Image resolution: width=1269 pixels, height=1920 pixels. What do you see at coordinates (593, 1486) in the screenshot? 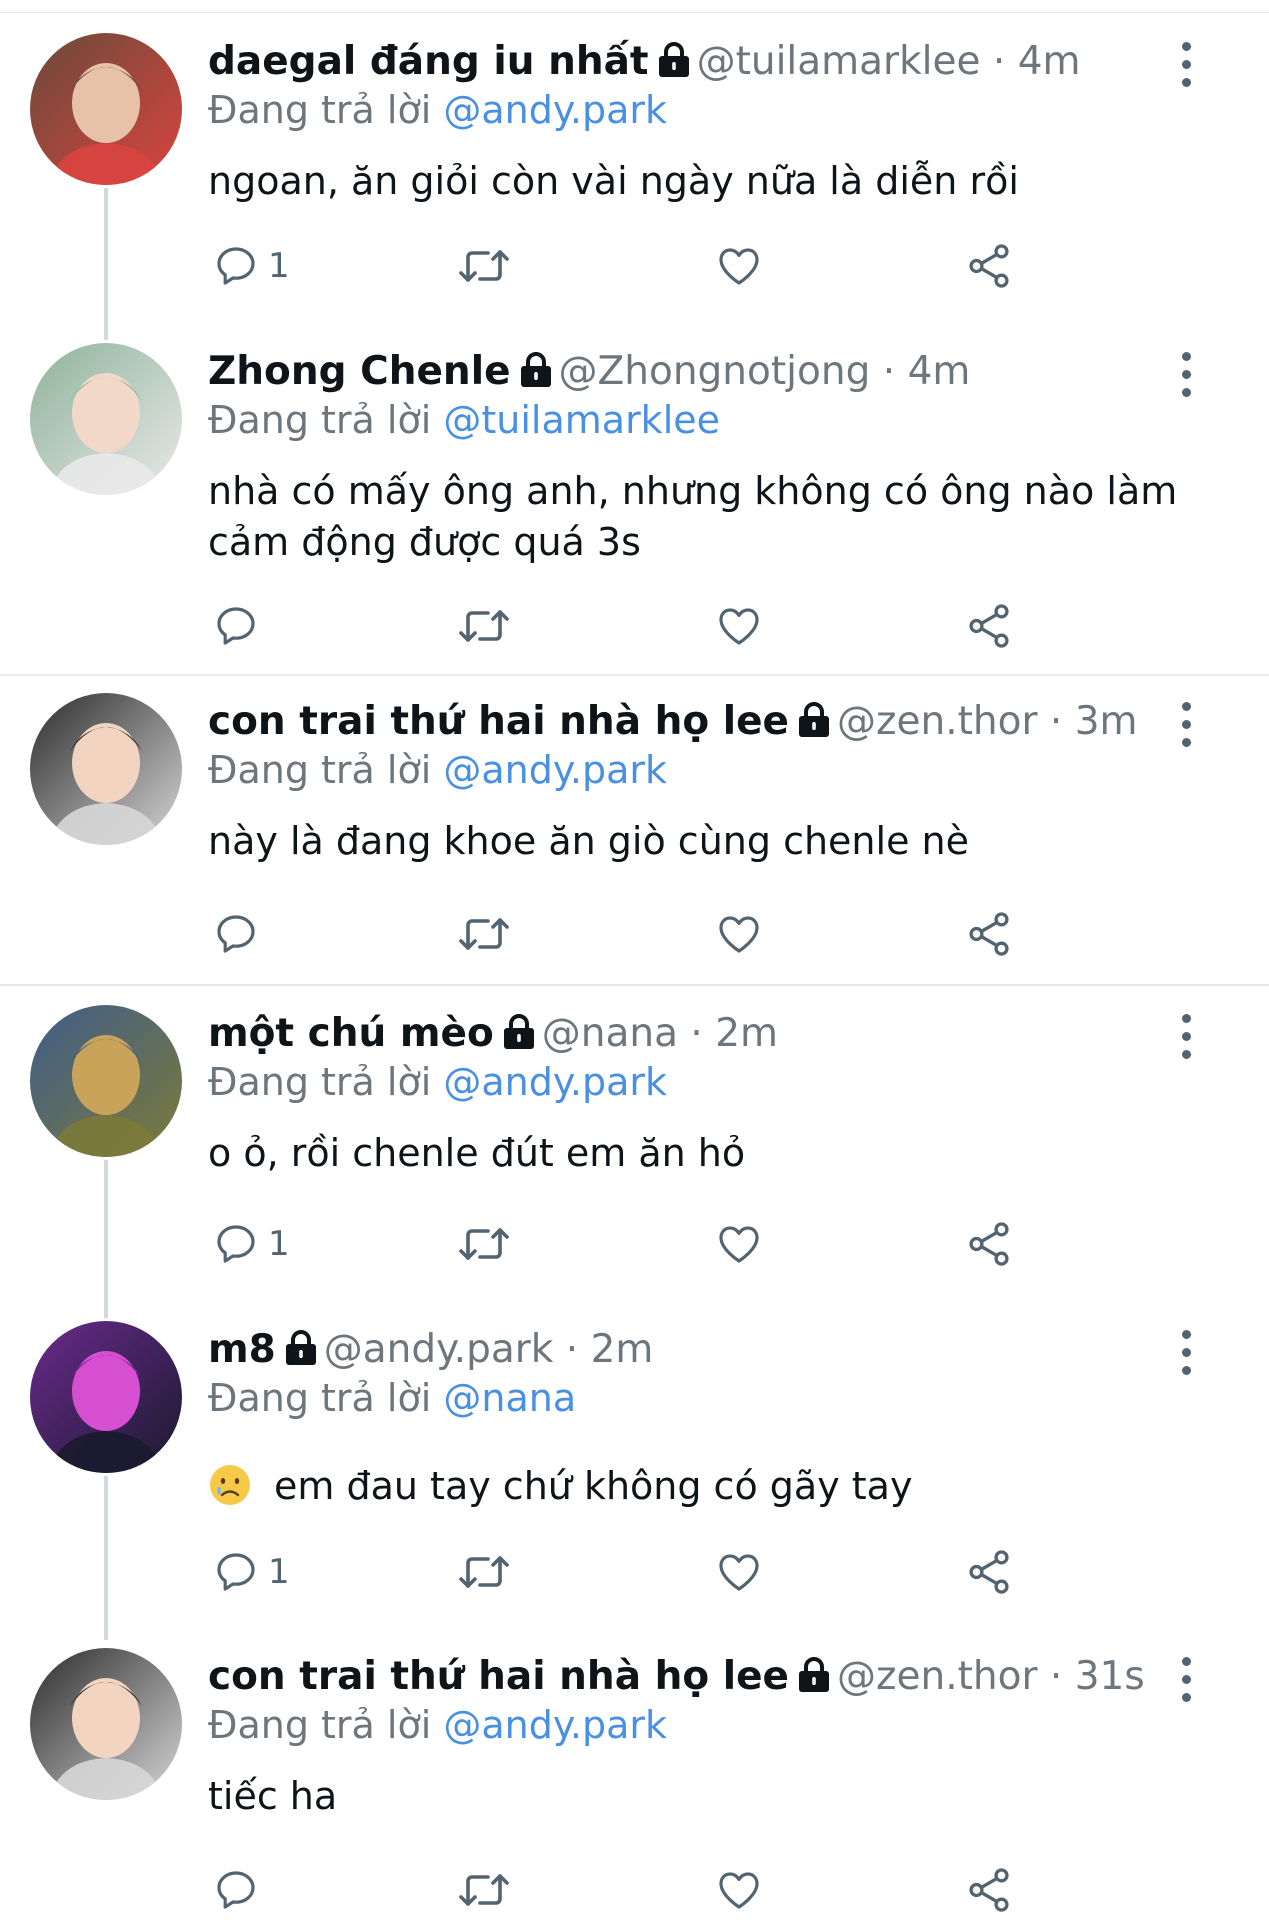
I see `tweet-text-body: em đau tay chứ không có gãy tay` at bounding box center [593, 1486].